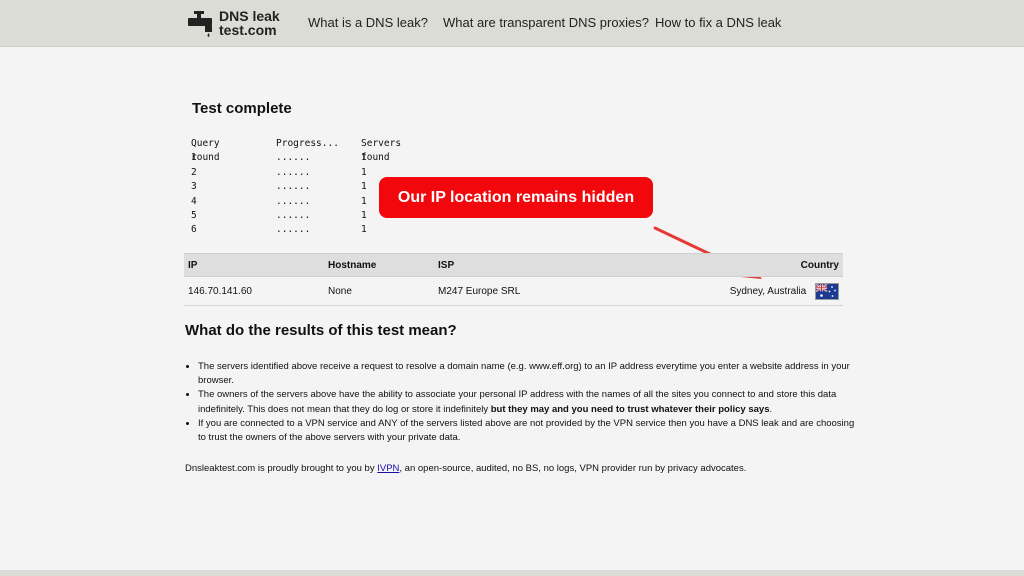 This screenshot has height=576, width=1024. Describe the element at coordinates (512, 573) in the screenshot. I see `page-footer-strip` at that location.